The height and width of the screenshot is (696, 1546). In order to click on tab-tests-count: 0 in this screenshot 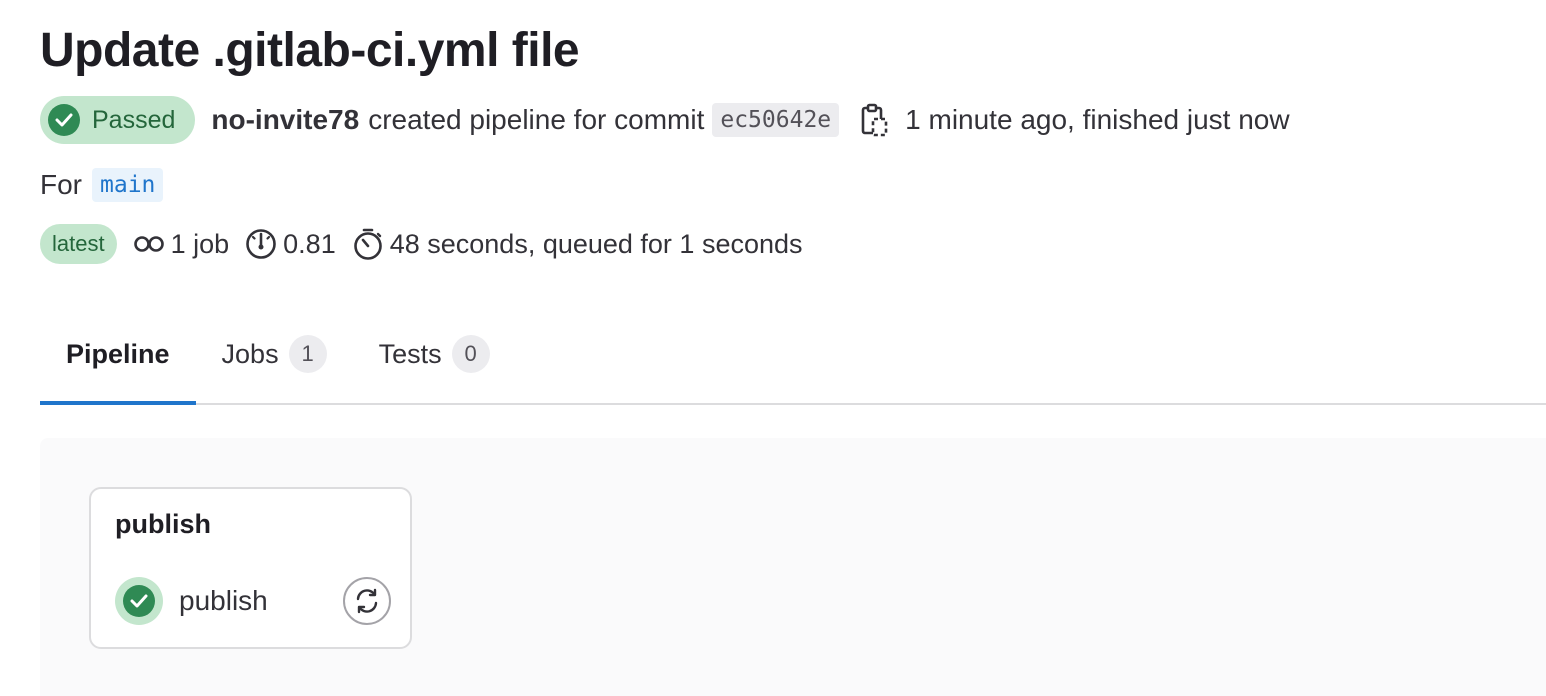, I will do `click(470, 354)`.